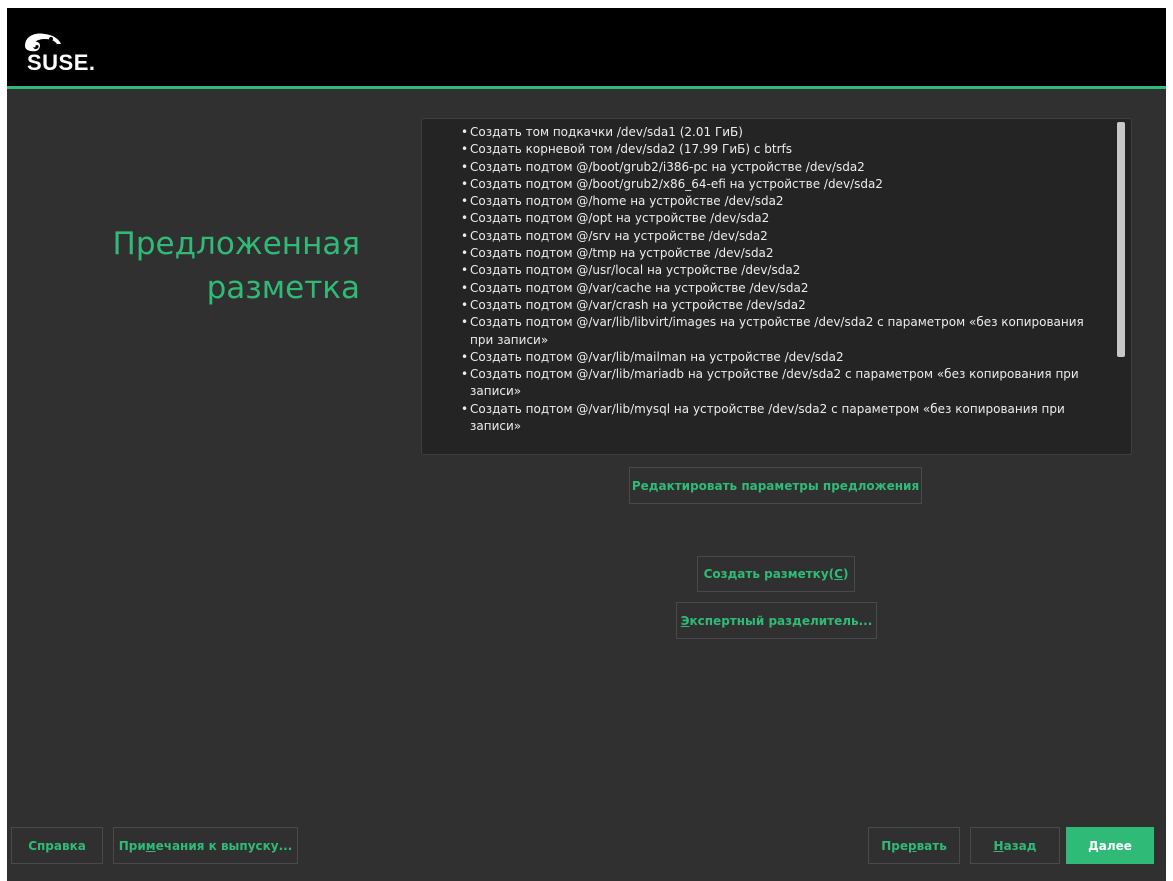  I want to click on abort-label-end: вать, so click(931, 845).